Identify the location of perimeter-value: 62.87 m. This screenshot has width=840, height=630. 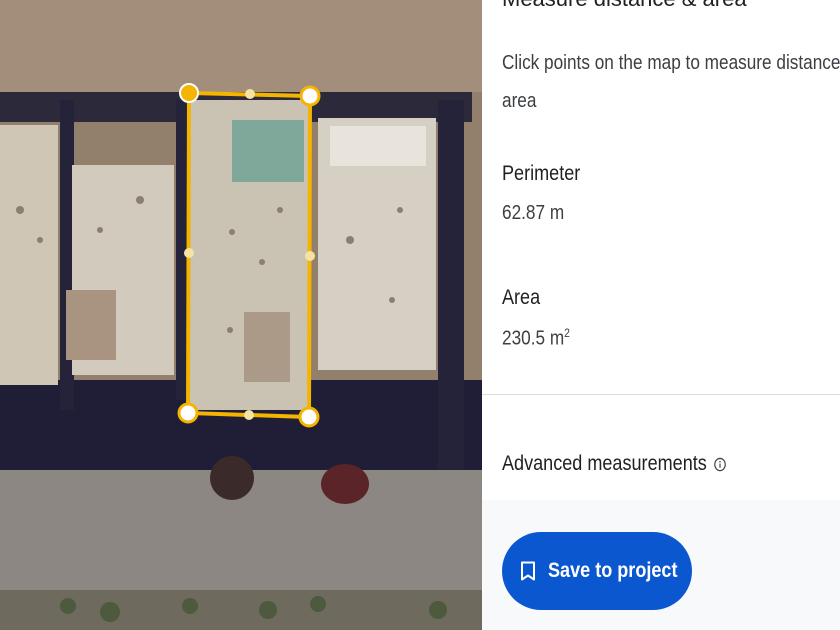
(533, 213).